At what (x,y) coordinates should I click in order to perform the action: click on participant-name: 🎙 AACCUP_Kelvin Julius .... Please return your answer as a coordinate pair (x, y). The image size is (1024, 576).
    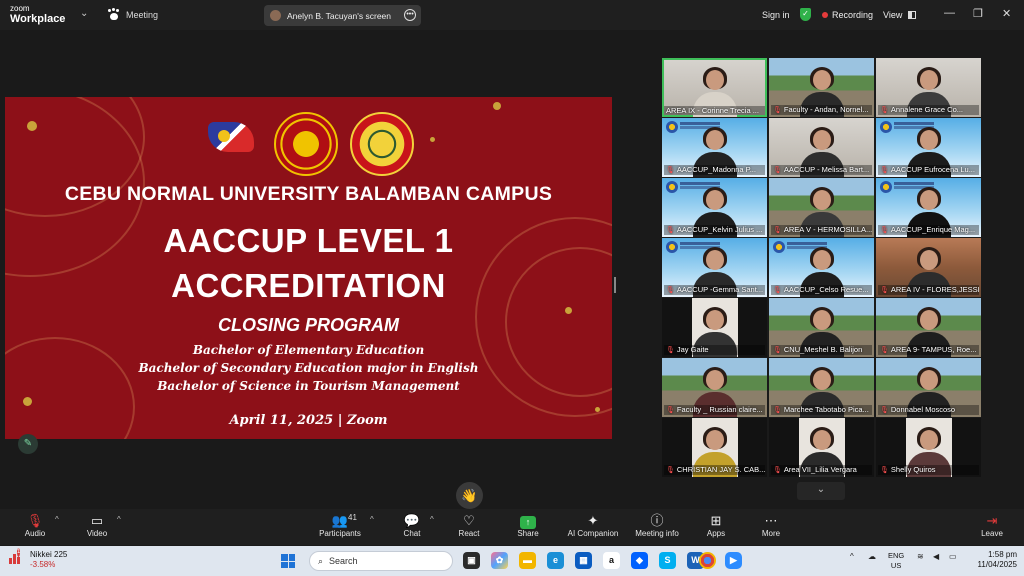
    Looking at the image, I should click on (714, 230).